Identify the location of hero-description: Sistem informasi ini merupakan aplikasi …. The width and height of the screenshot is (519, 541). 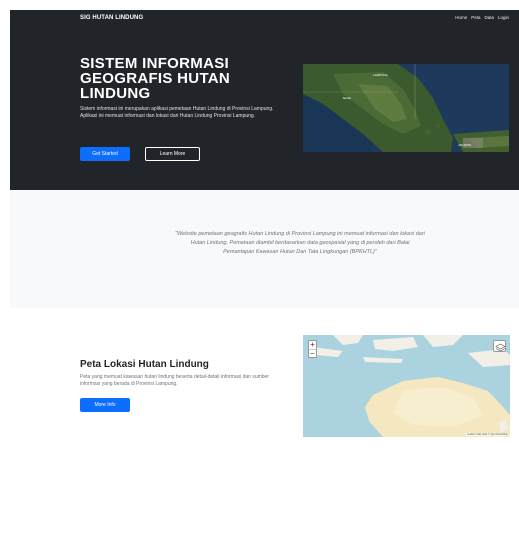
(177, 112).